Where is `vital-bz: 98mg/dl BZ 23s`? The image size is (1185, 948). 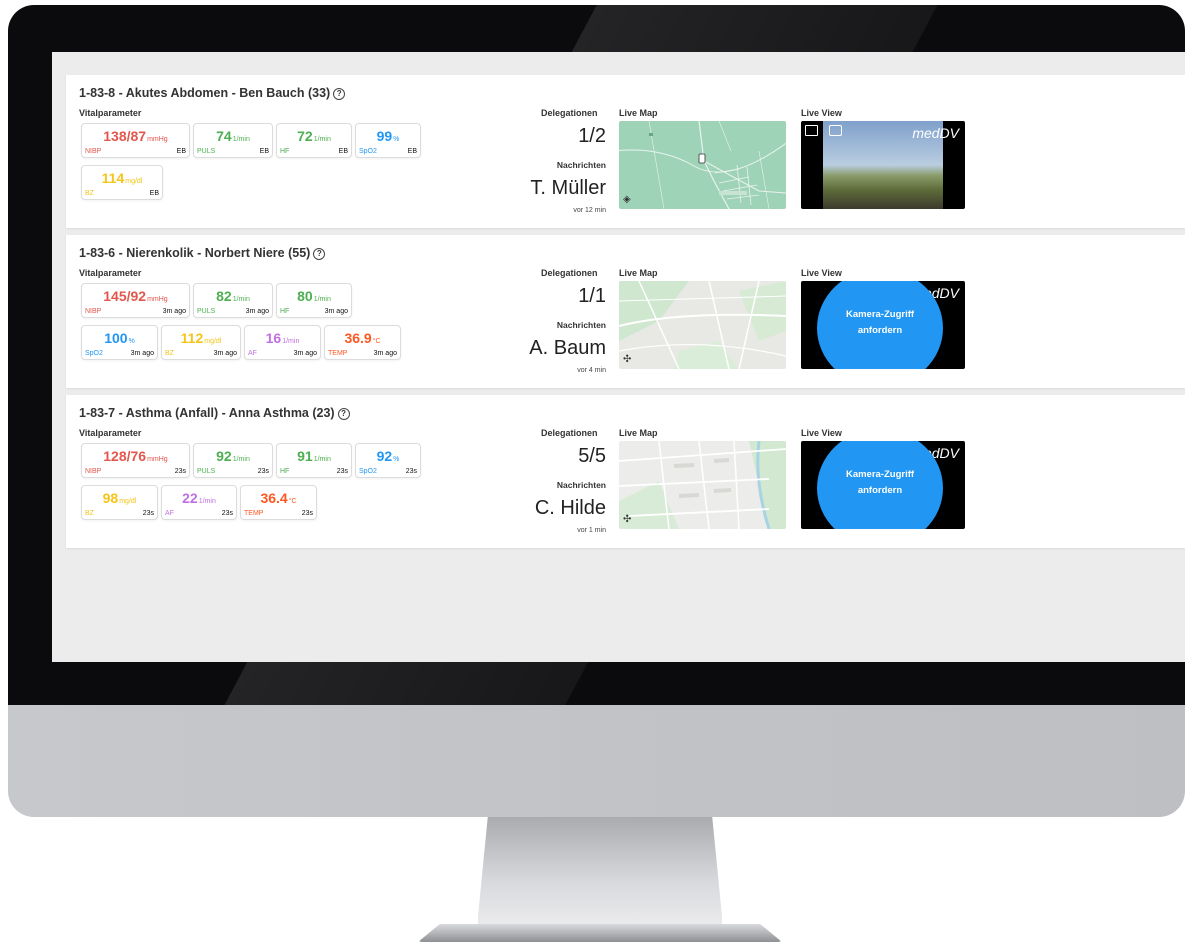 vital-bz: 98mg/dl BZ 23s is located at coordinates (119, 502).